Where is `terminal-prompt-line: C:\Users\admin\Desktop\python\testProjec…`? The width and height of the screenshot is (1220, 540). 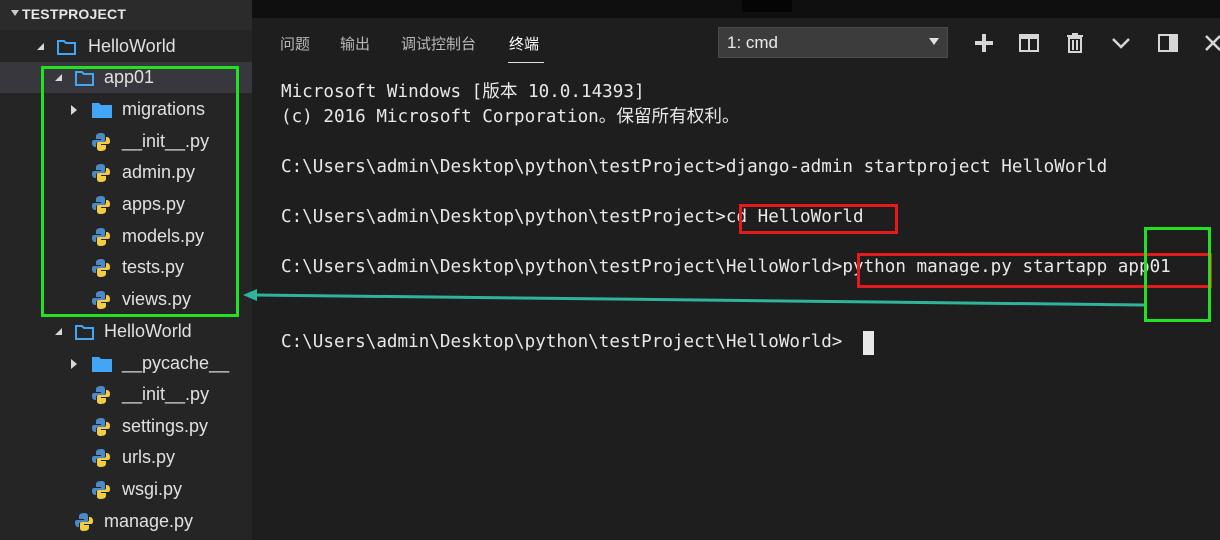
terminal-prompt-line: C:\Users\admin\Desktop\python\testProjec… is located at coordinates (562, 342).